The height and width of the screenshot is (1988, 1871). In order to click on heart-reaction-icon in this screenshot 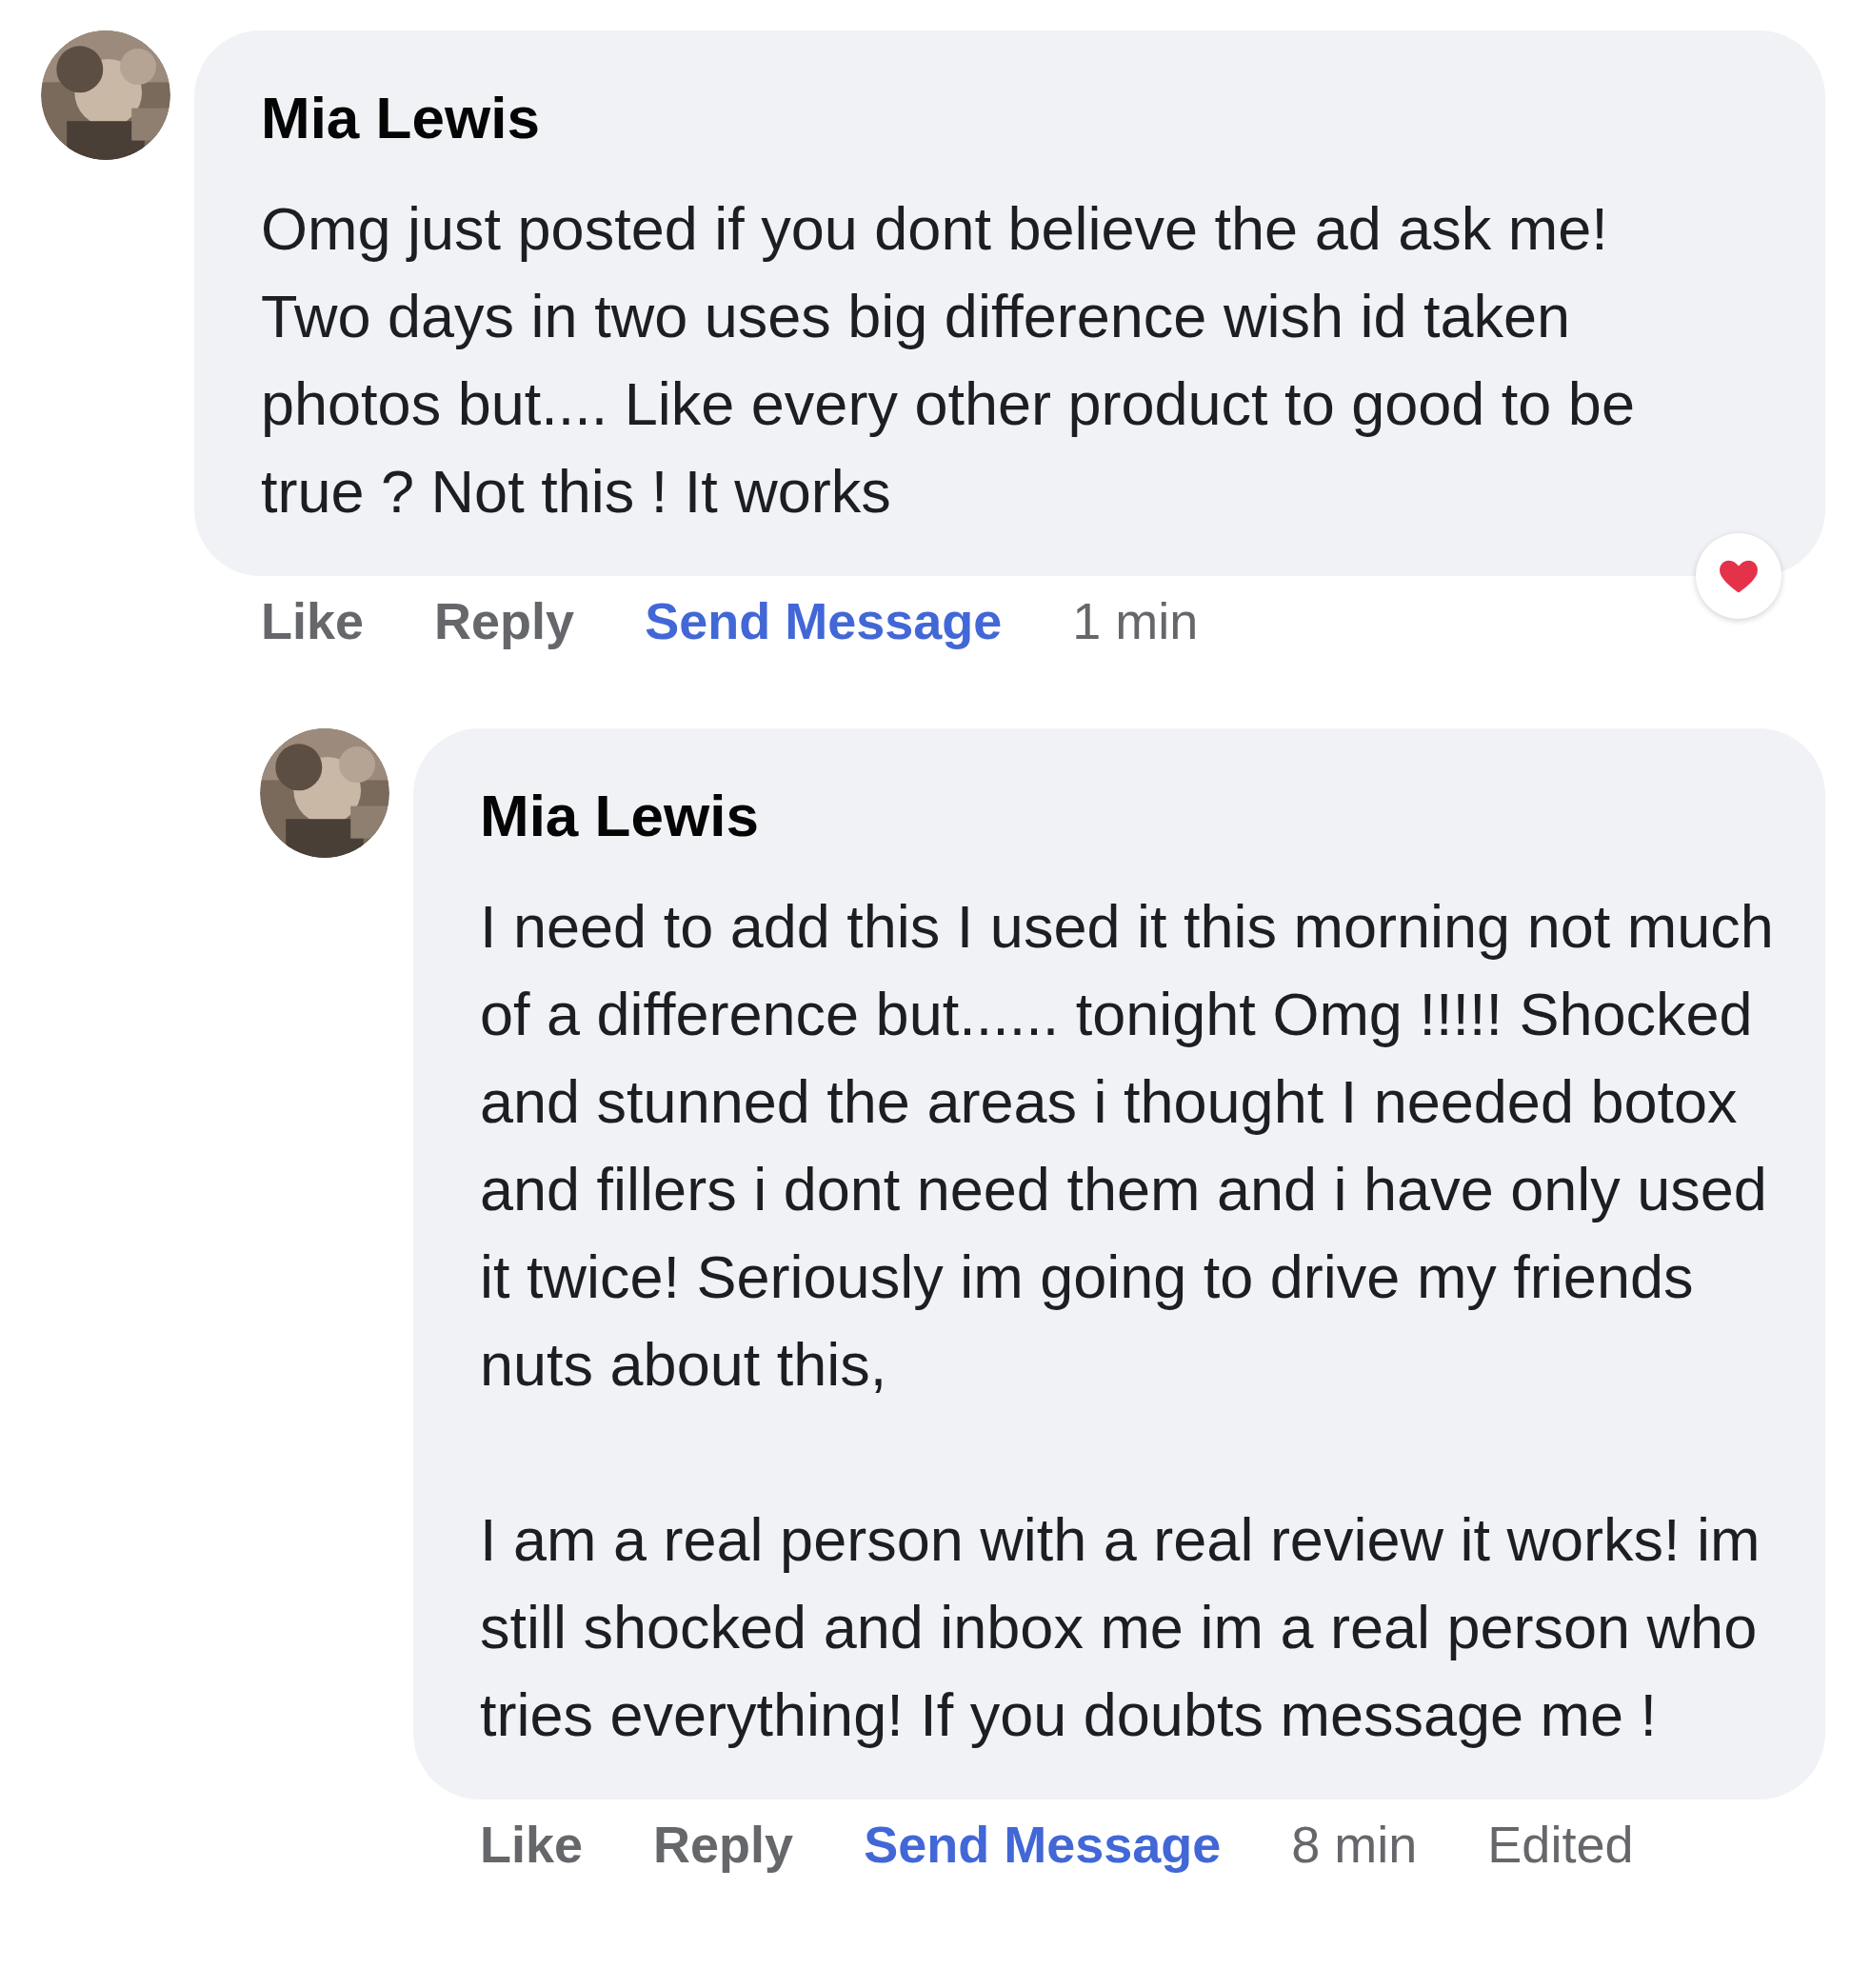, I will do `click(1738, 576)`.